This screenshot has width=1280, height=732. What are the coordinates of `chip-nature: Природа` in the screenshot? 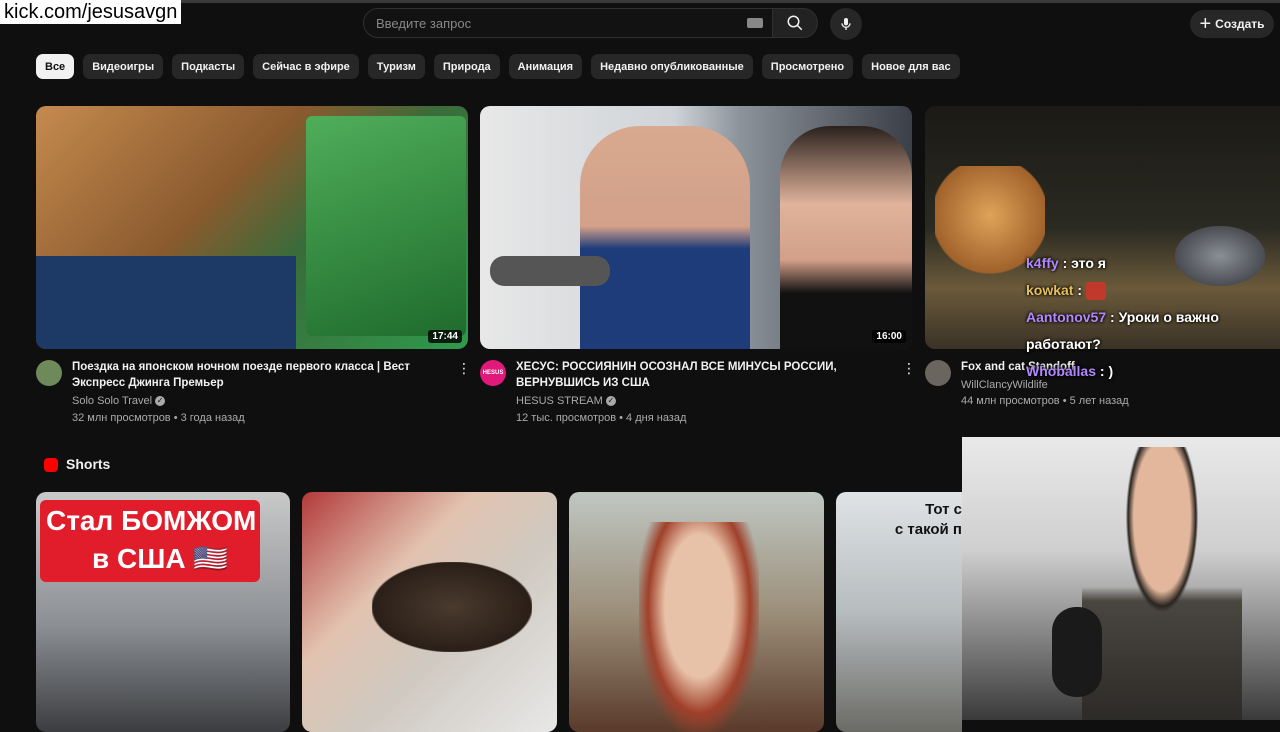 It's located at (466, 66).